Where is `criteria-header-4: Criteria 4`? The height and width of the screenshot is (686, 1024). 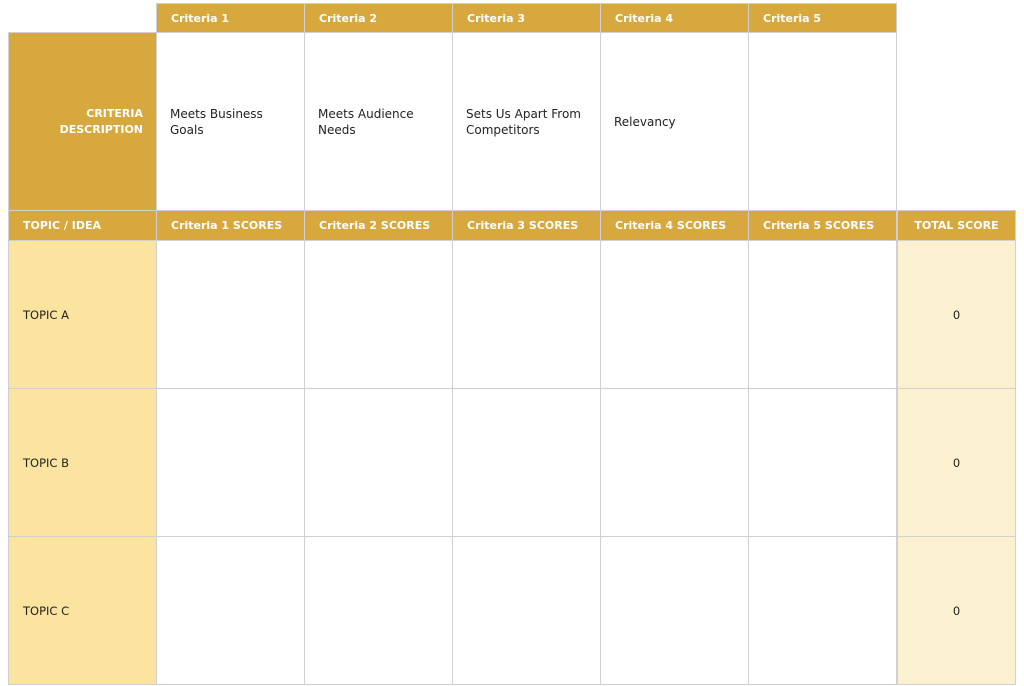
criteria-header-4: Criteria 4 is located at coordinates (674, 18).